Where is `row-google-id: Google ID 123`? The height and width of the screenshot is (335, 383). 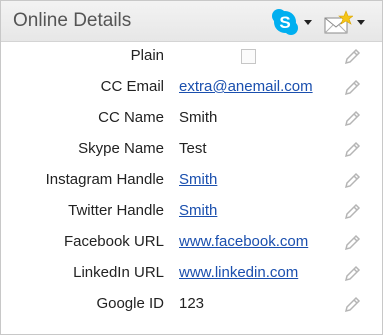
row-google-id: Google ID 123 is located at coordinates (191, 305).